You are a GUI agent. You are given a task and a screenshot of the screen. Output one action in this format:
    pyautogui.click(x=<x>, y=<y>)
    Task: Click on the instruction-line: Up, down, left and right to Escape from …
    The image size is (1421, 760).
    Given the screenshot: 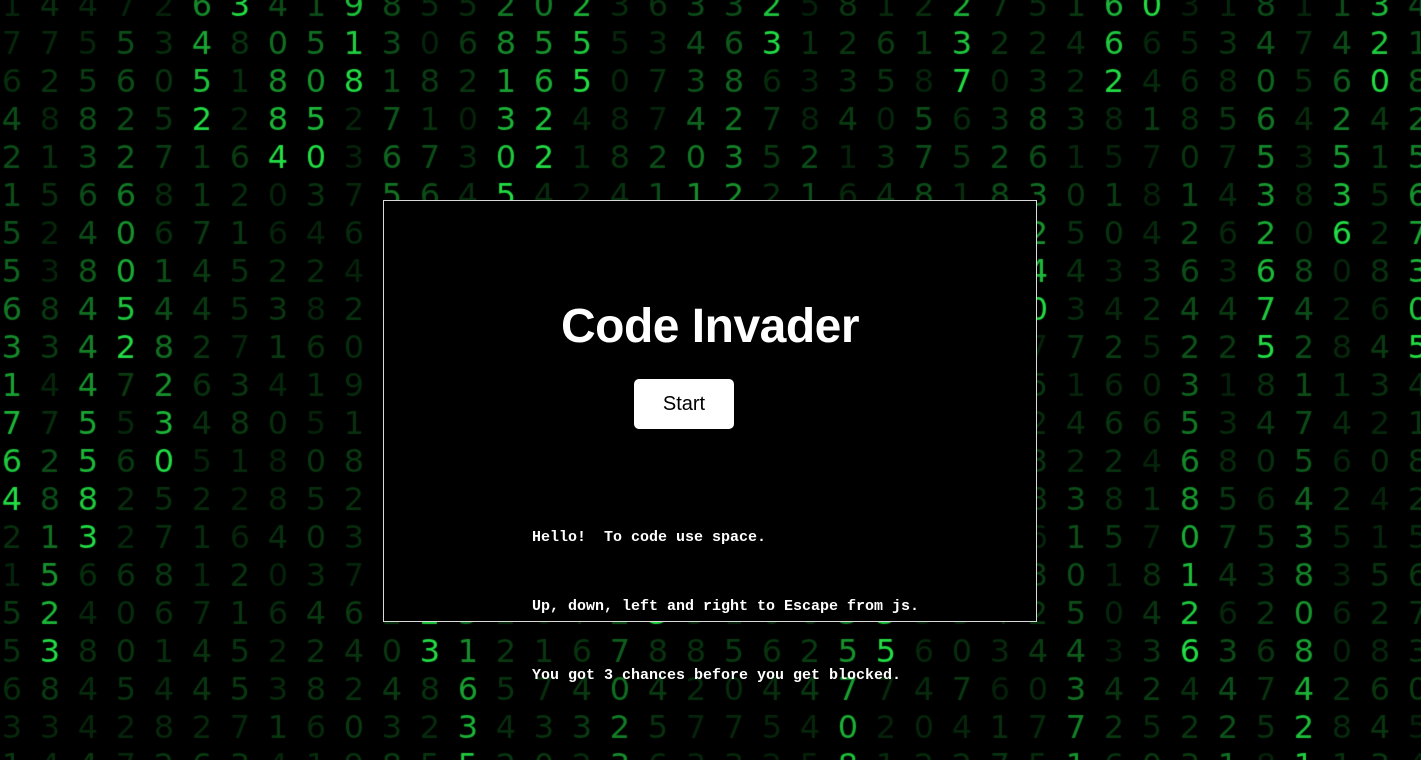 What is the action you would take?
    pyautogui.click(x=726, y=606)
    